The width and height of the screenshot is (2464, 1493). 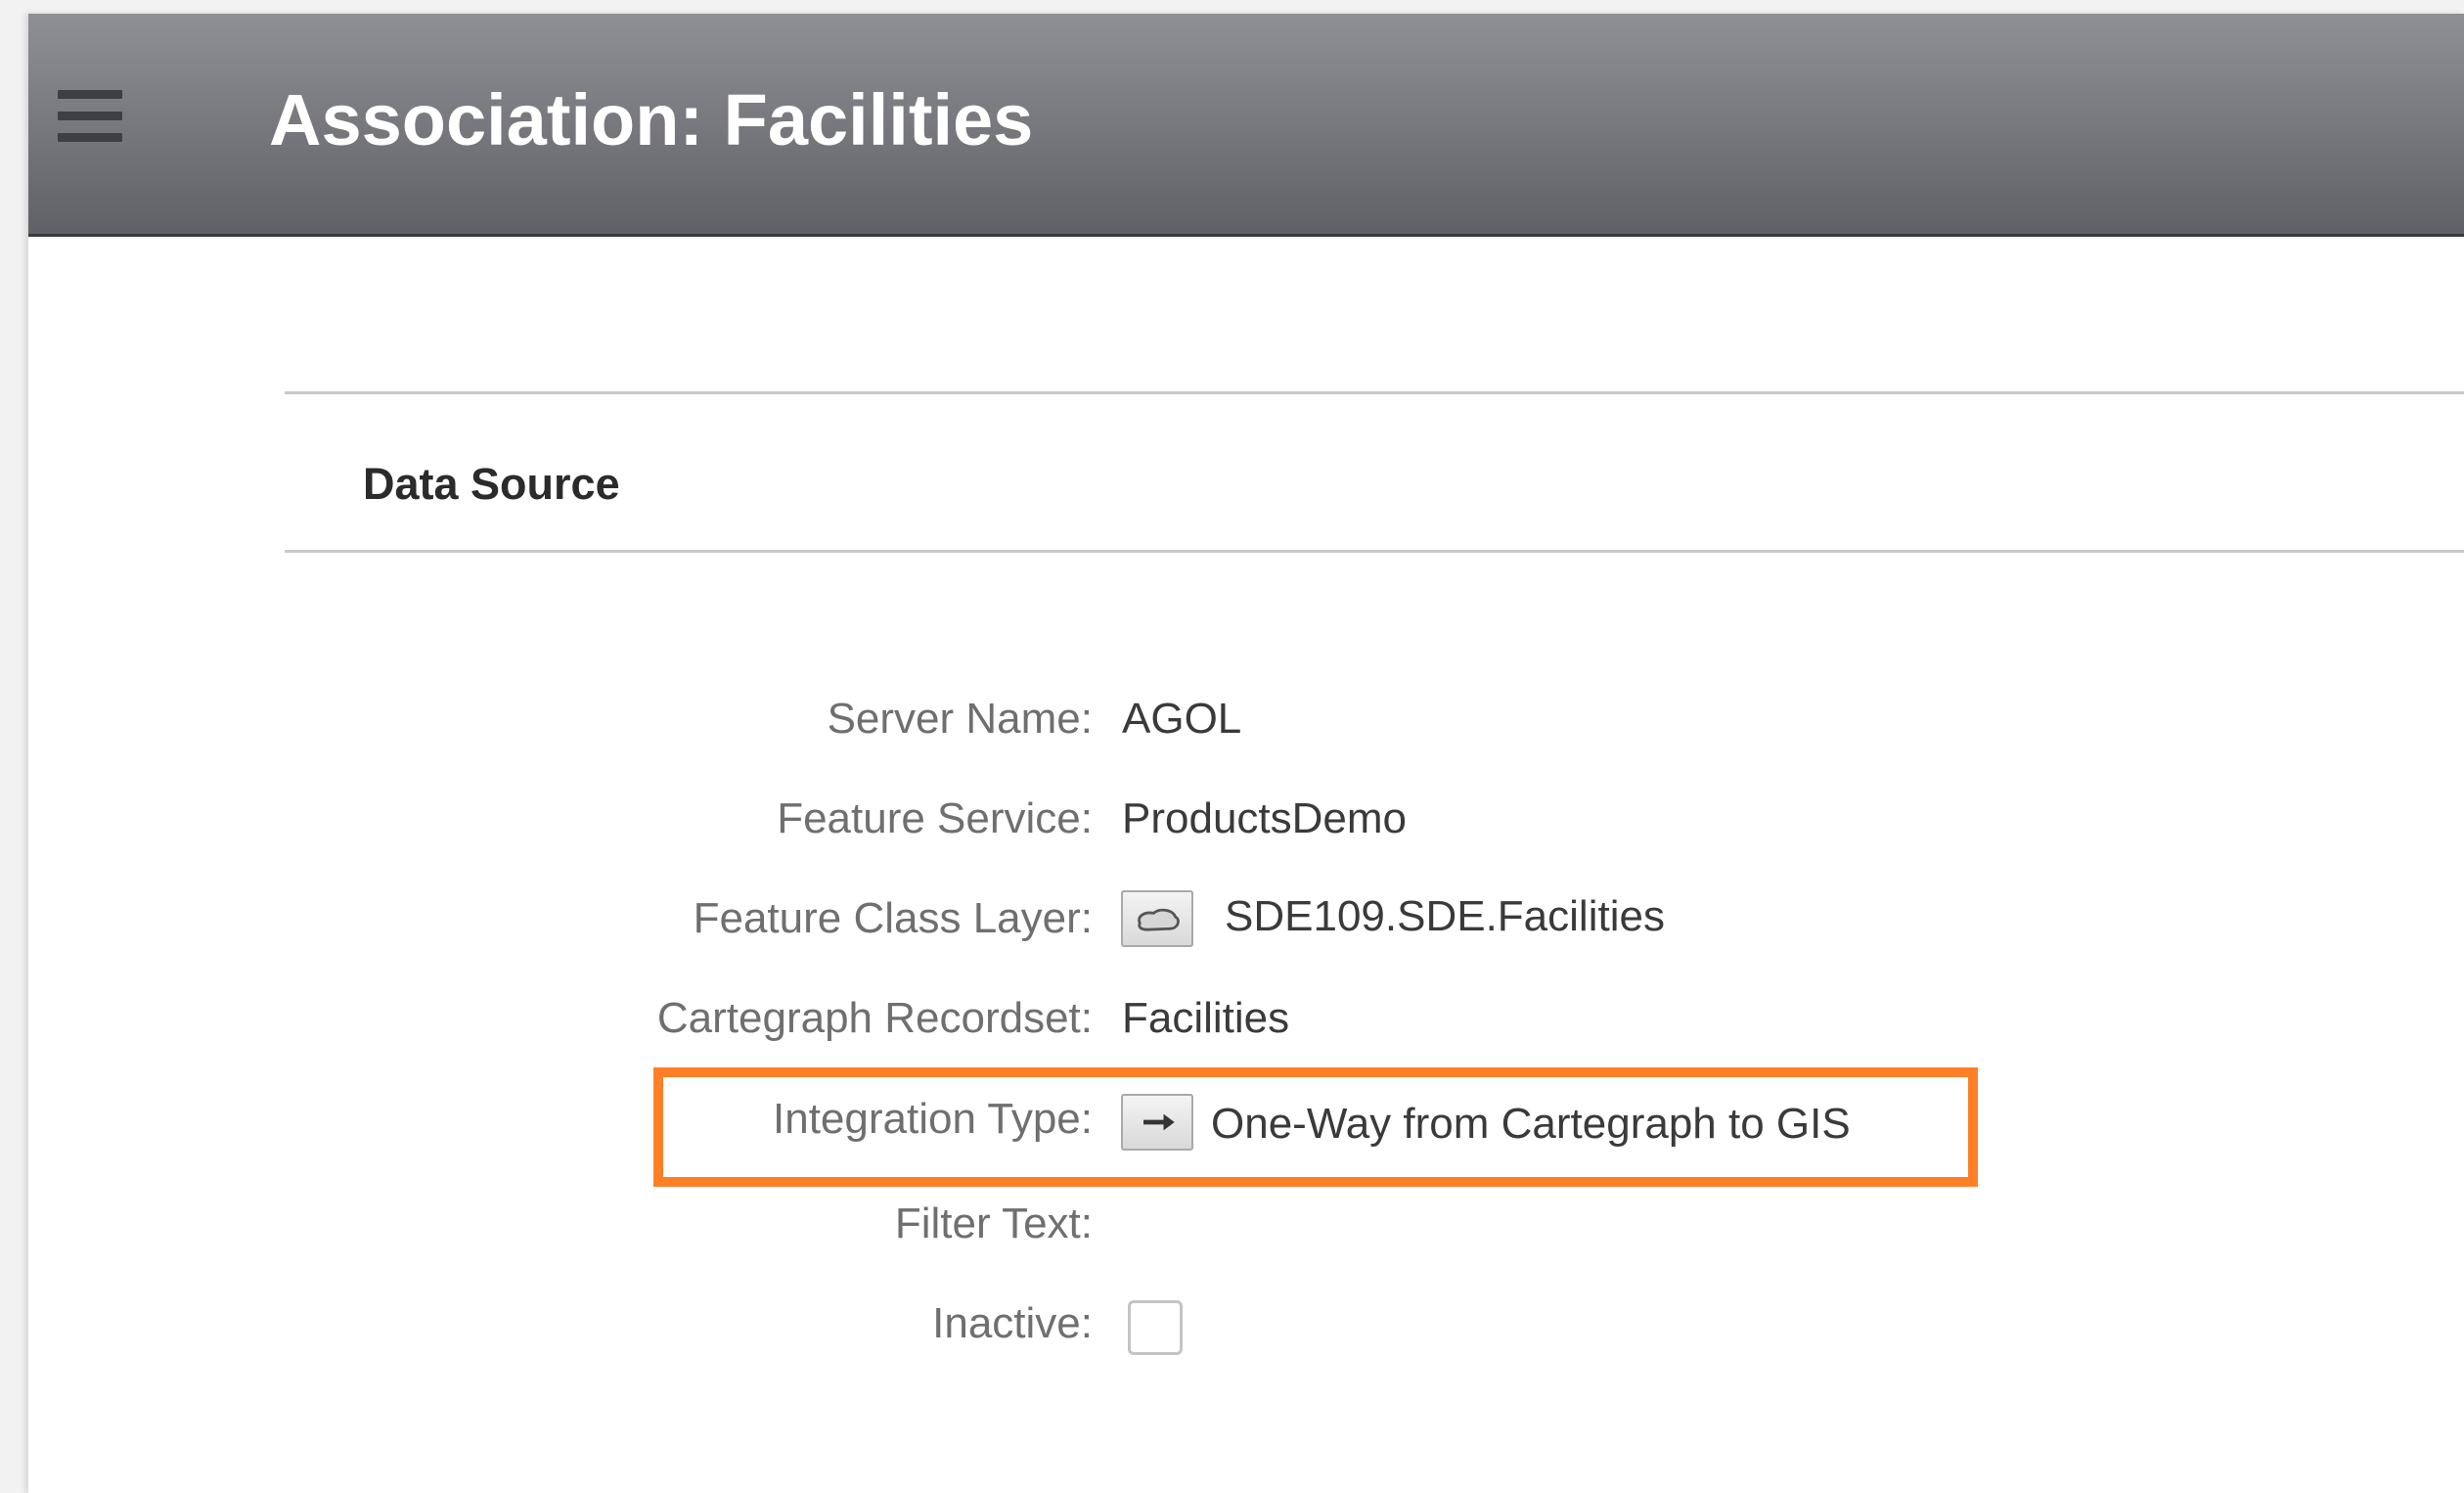 I want to click on page-header: Association: Facilities, so click(x=1246, y=126).